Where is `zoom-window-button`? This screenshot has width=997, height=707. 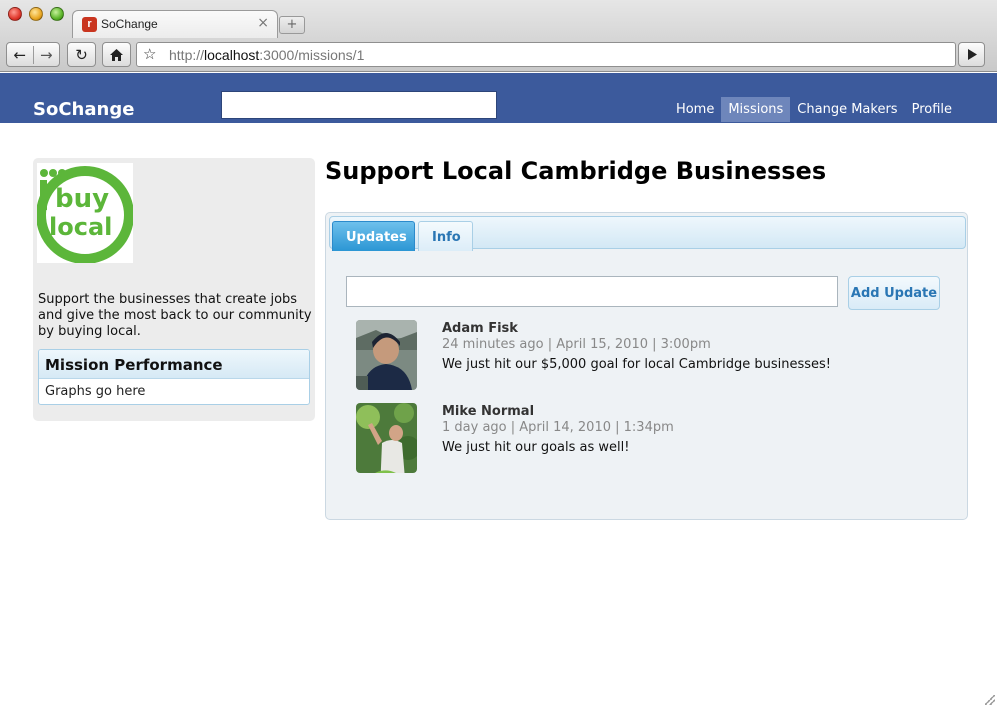 zoom-window-button is located at coordinates (57, 14).